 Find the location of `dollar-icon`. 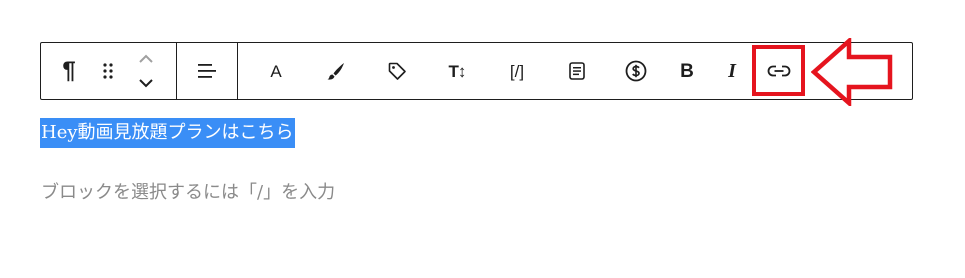

dollar-icon is located at coordinates (636, 71).